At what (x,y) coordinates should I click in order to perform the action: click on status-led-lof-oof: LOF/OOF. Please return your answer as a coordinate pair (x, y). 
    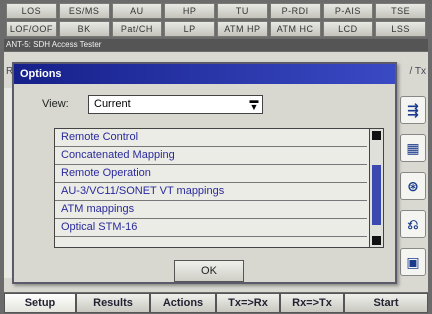
    Looking at the image, I should click on (31, 29).